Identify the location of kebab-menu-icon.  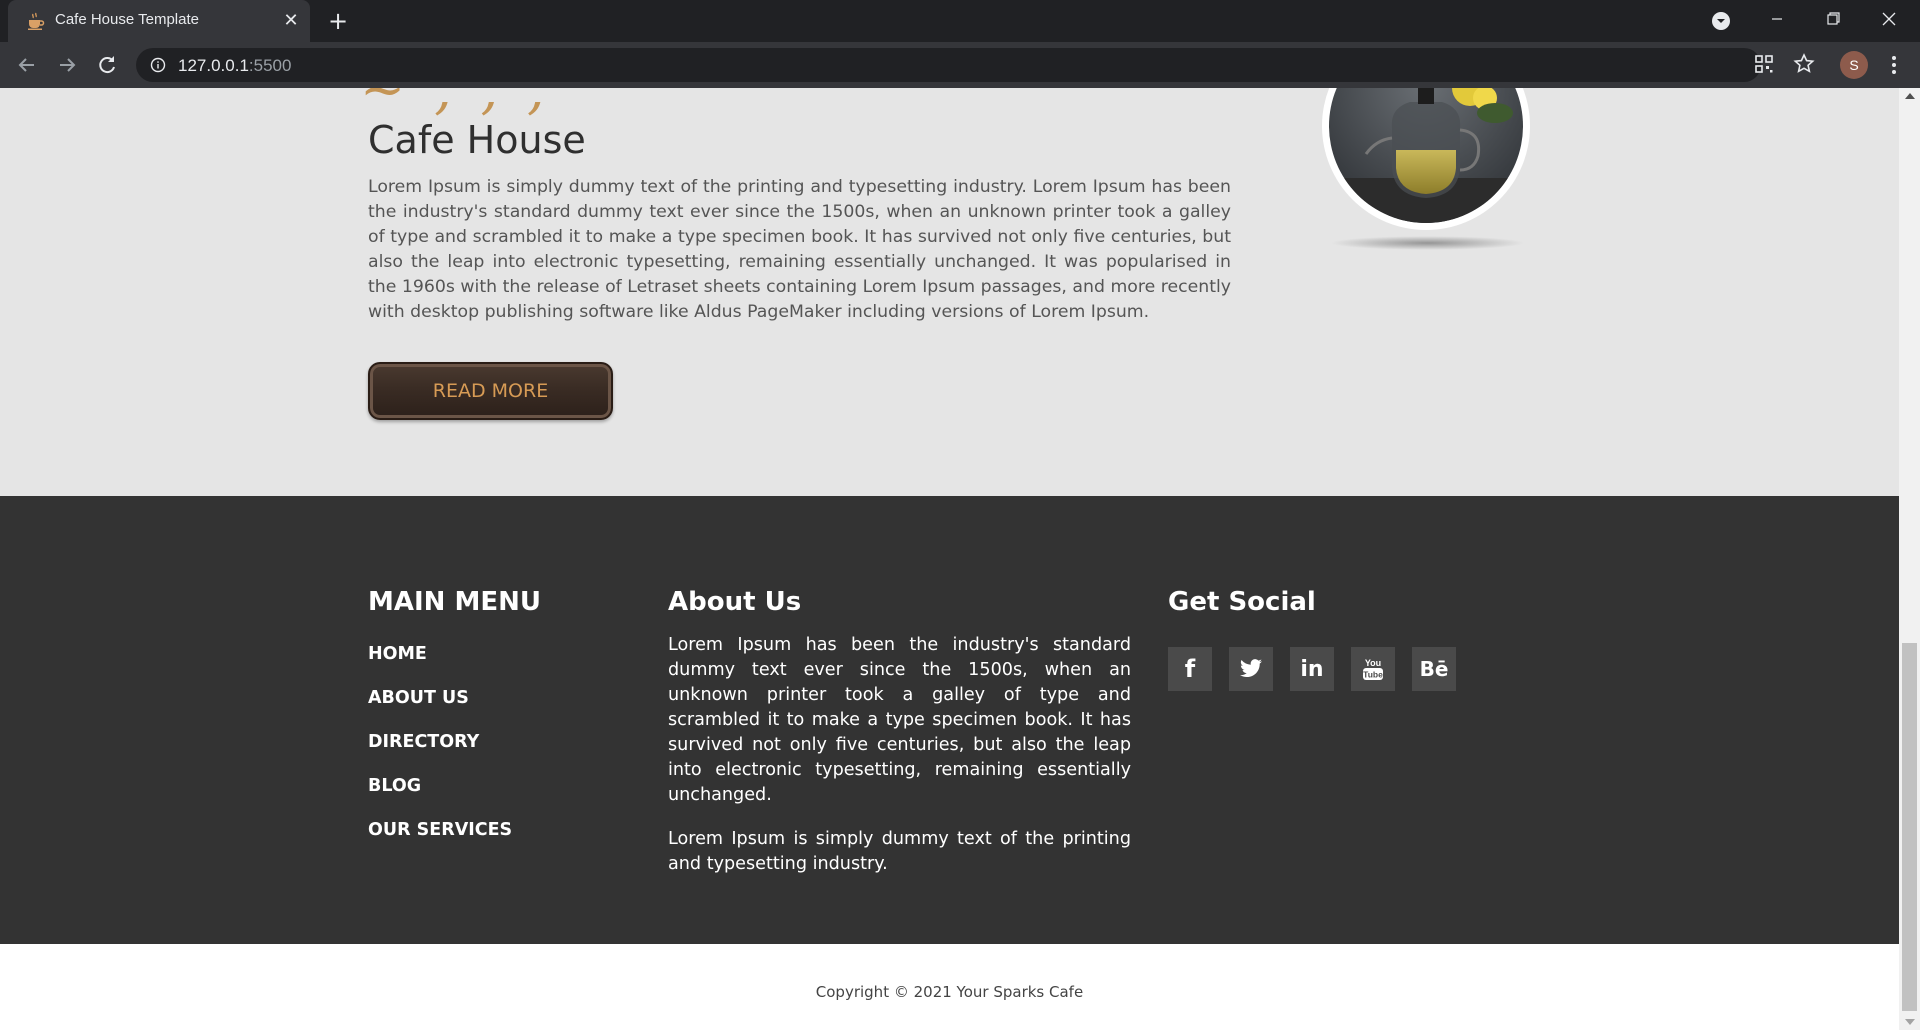
(1894, 65).